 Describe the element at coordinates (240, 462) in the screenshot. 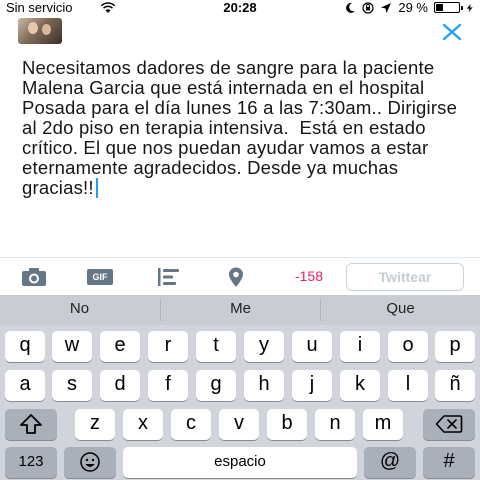

I see `space-key: espacio` at that location.